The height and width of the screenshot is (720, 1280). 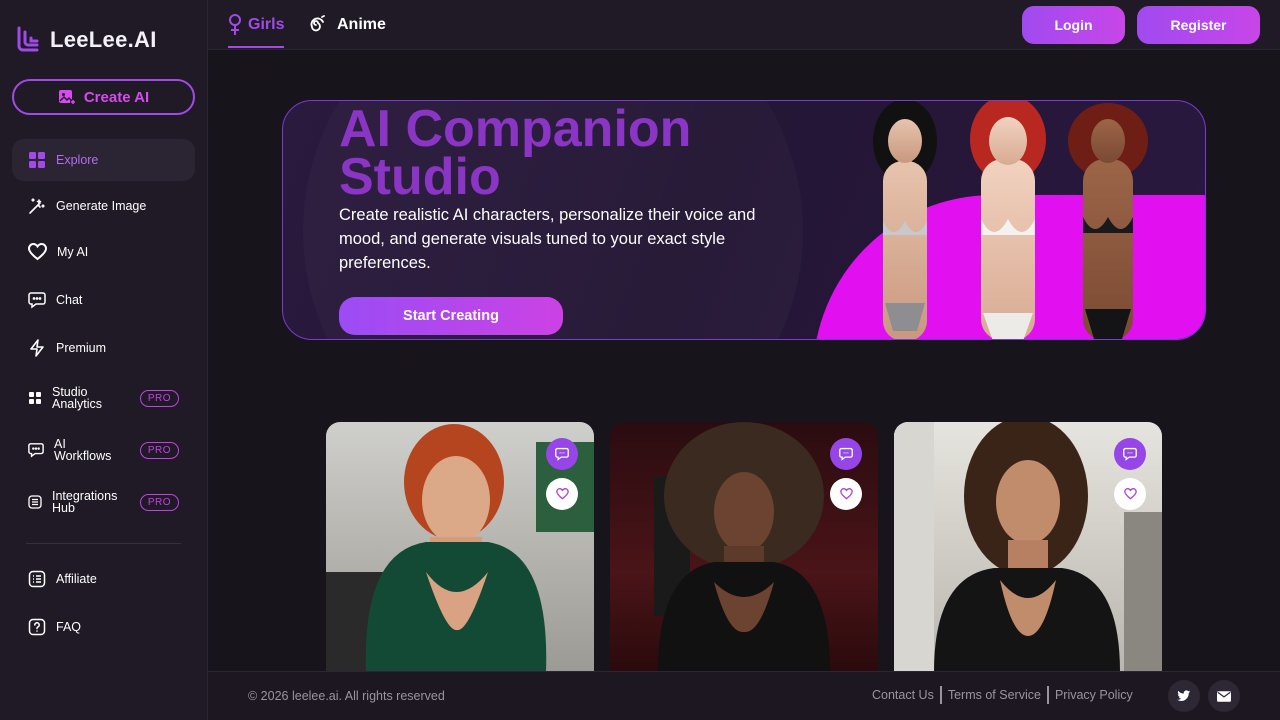 I want to click on sidebar-item-label: Studio Analytics, so click(x=77, y=398).